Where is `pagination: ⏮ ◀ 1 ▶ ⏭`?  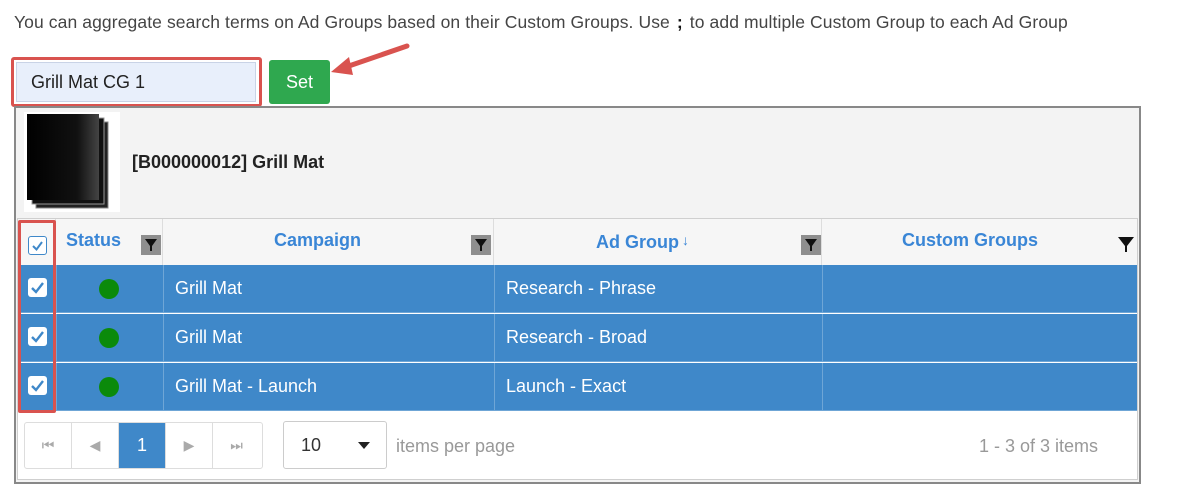 pagination: ⏮ ◀ 1 ▶ ⏭ is located at coordinates (143, 445).